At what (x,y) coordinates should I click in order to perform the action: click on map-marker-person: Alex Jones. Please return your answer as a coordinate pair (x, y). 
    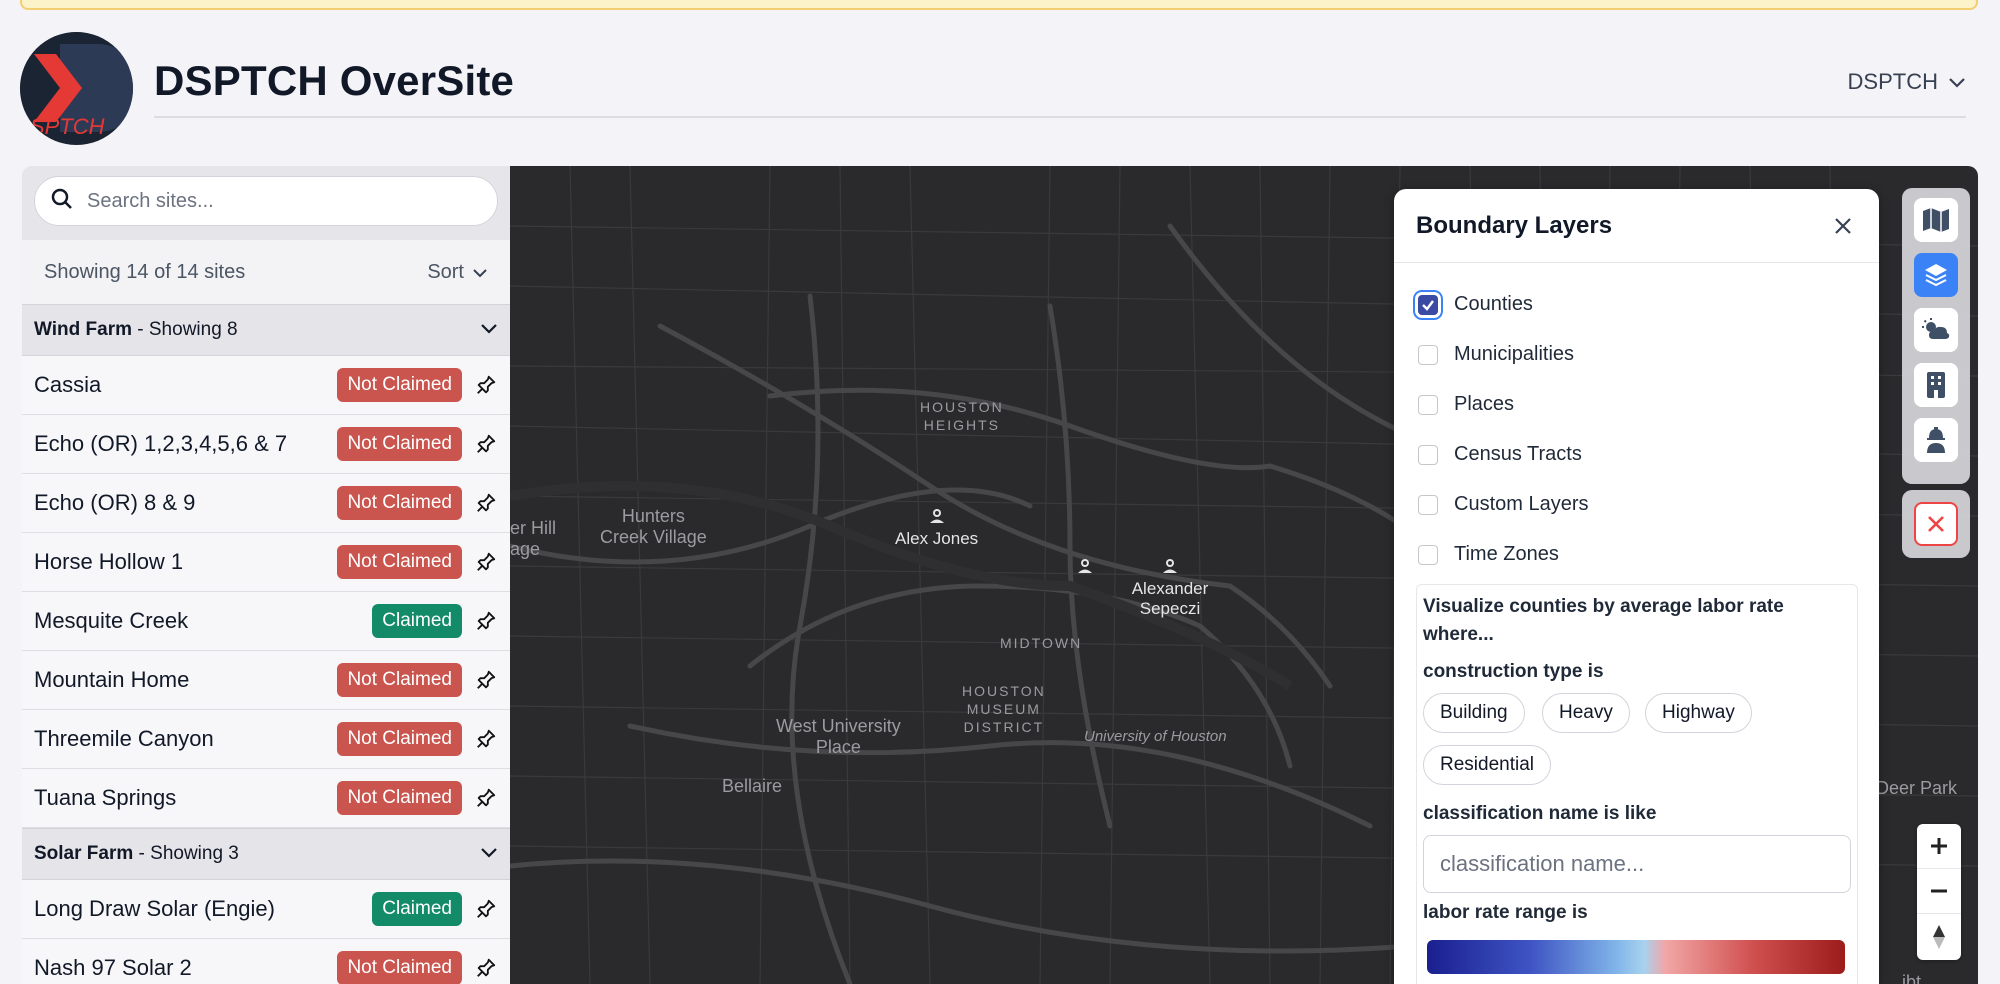
    Looking at the image, I should click on (936, 527).